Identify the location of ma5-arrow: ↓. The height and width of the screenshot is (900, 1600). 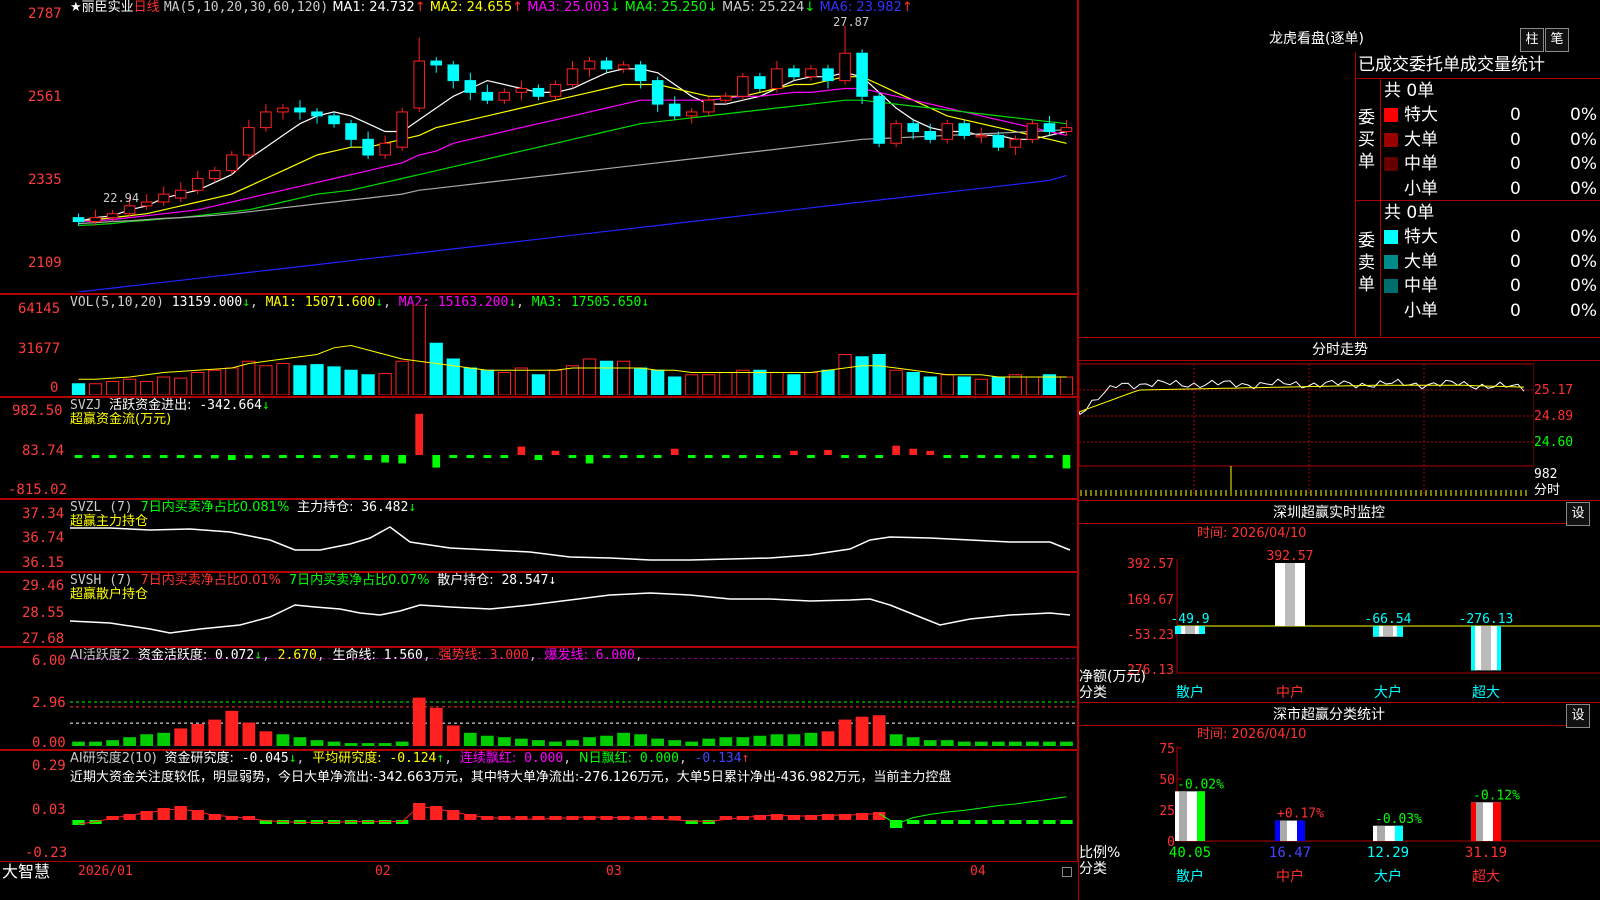
(810, 7).